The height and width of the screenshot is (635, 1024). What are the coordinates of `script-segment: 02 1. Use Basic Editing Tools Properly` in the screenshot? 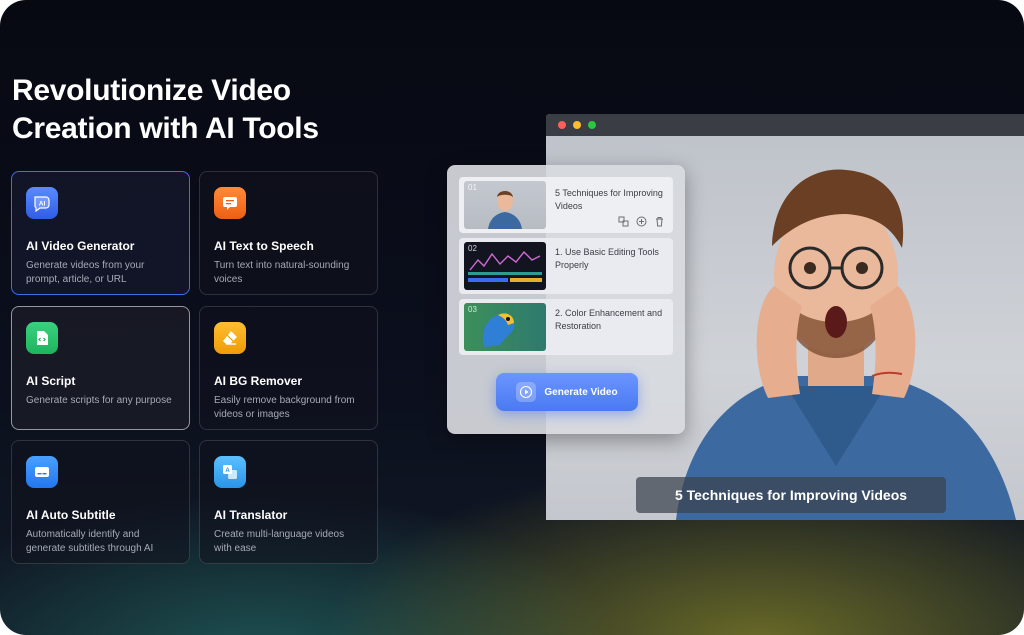 It's located at (566, 266).